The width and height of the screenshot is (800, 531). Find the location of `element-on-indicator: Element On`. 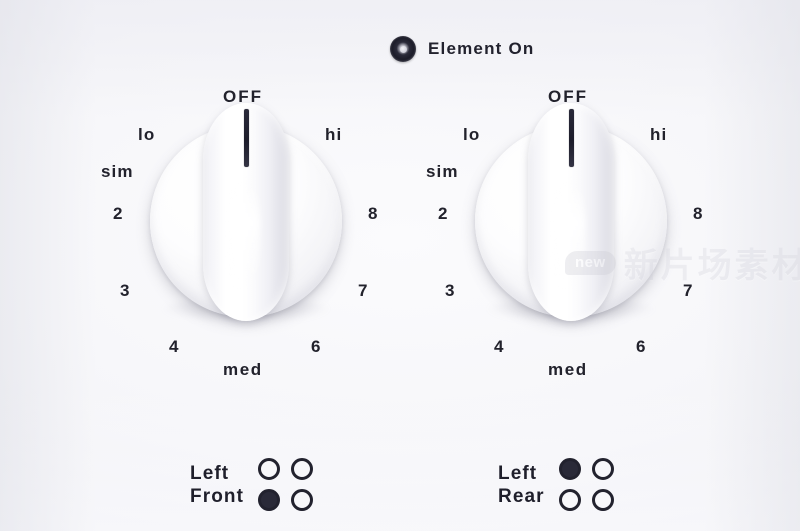

element-on-indicator: Element On is located at coordinates (462, 49).